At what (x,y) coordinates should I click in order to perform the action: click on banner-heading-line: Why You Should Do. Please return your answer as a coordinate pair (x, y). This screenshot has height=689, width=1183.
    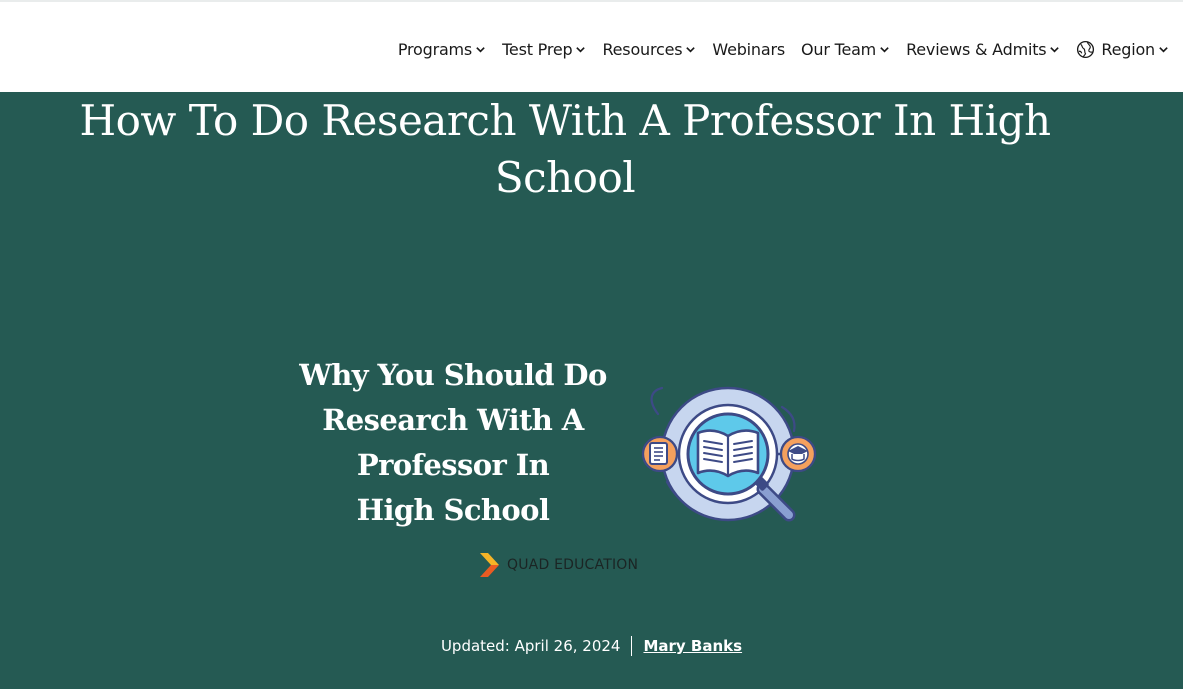
    Looking at the image, I should click on (453, 375).